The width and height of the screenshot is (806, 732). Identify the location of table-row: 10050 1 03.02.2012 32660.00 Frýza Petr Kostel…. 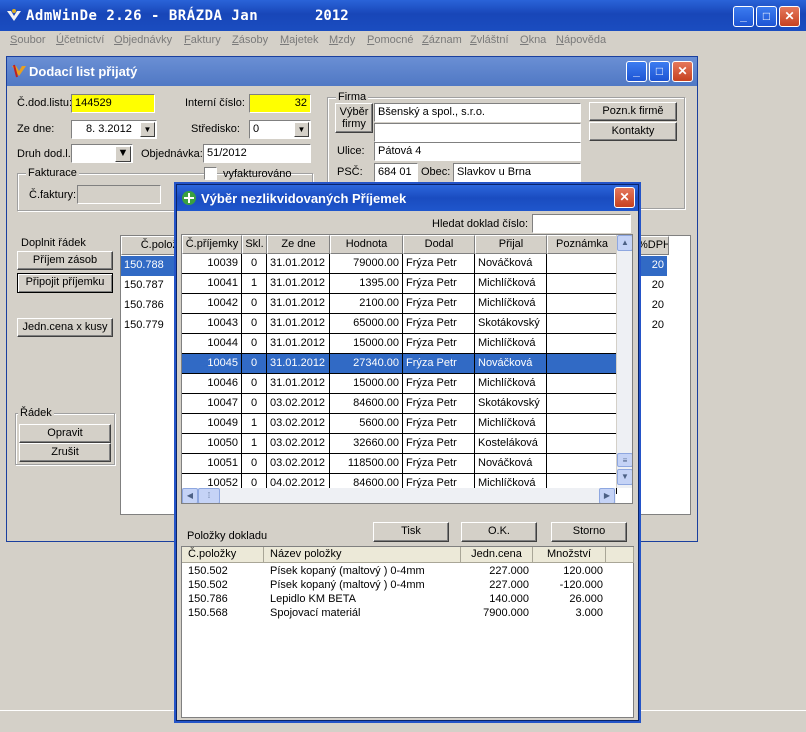
(399, 444).